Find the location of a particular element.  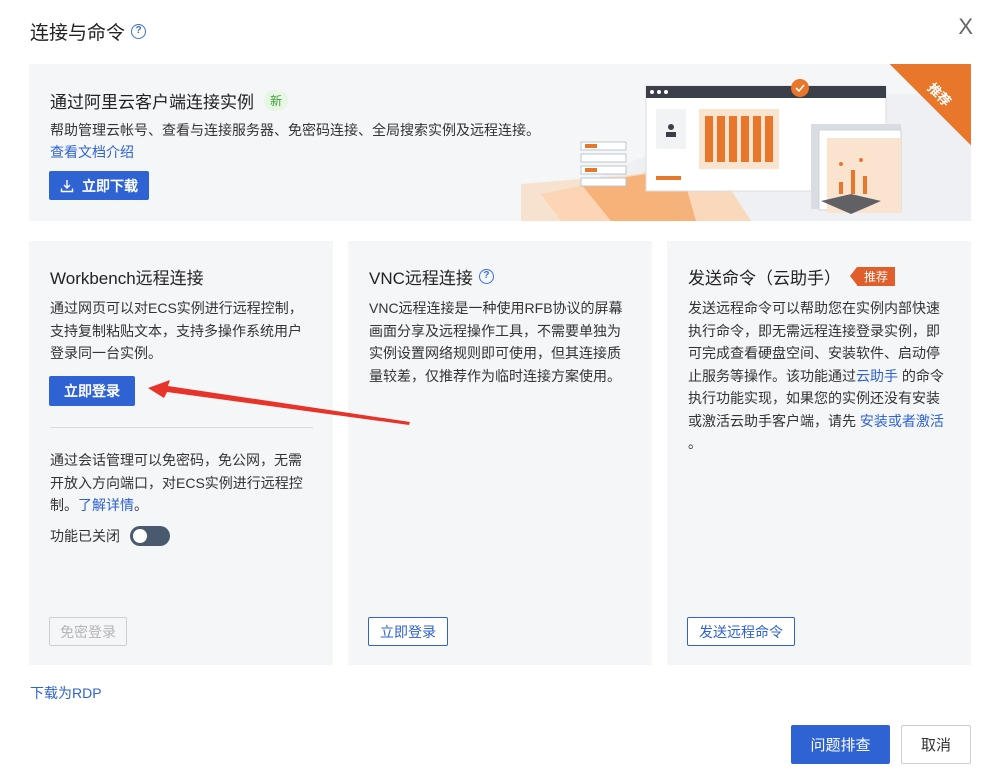

command-title: 发送命令（云助手） is located at coordinates (764, 278).